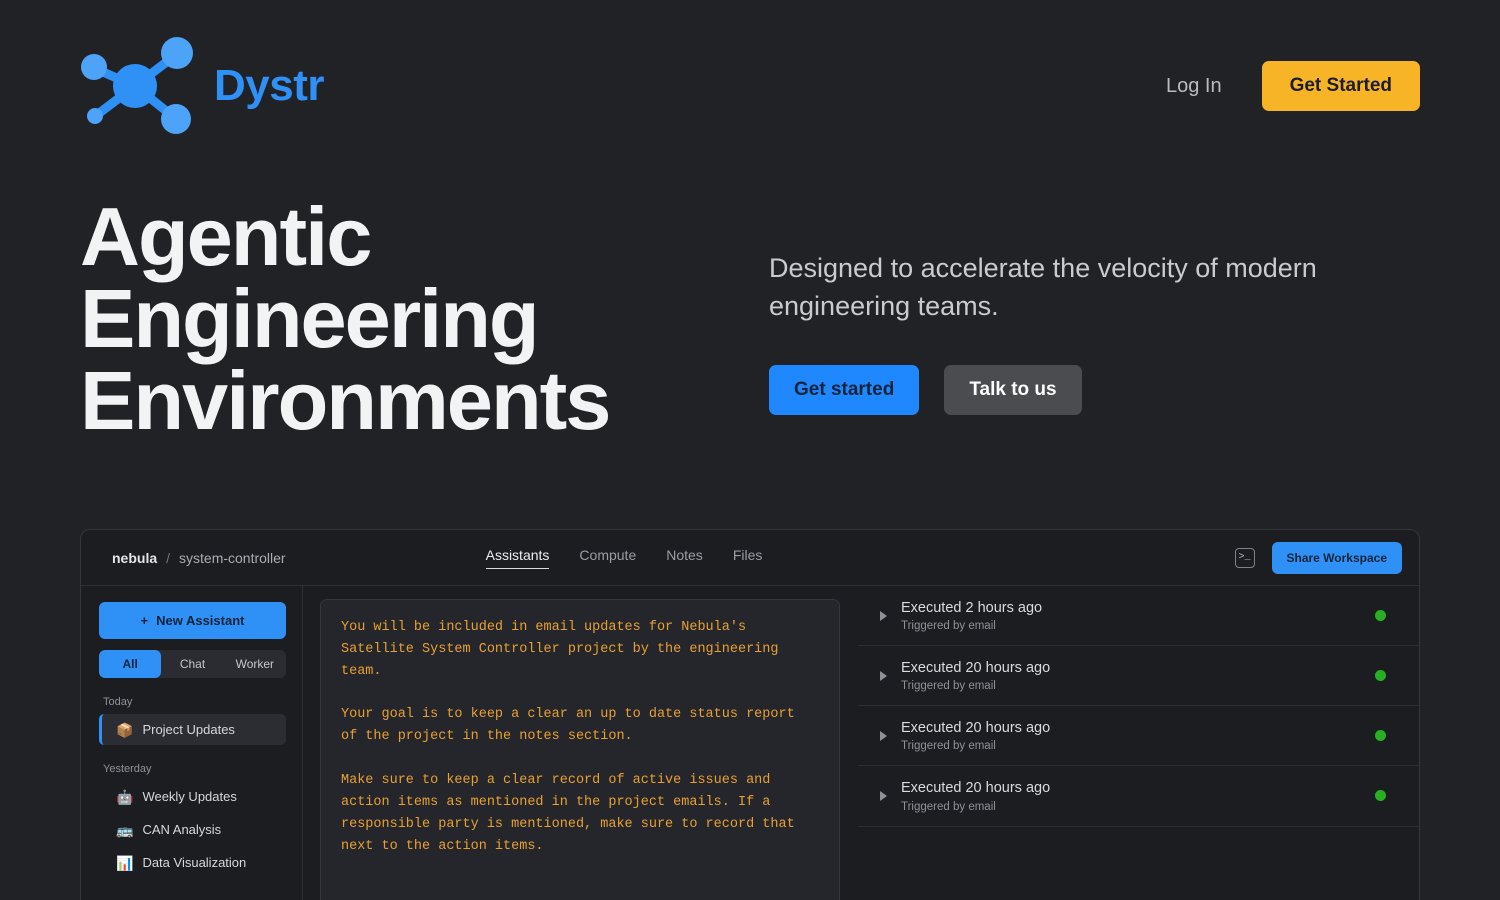  What do you see at coordinates (137, 85) in the screenshot?
I see `network-nodes-icon` at bounding box center [137, 85].